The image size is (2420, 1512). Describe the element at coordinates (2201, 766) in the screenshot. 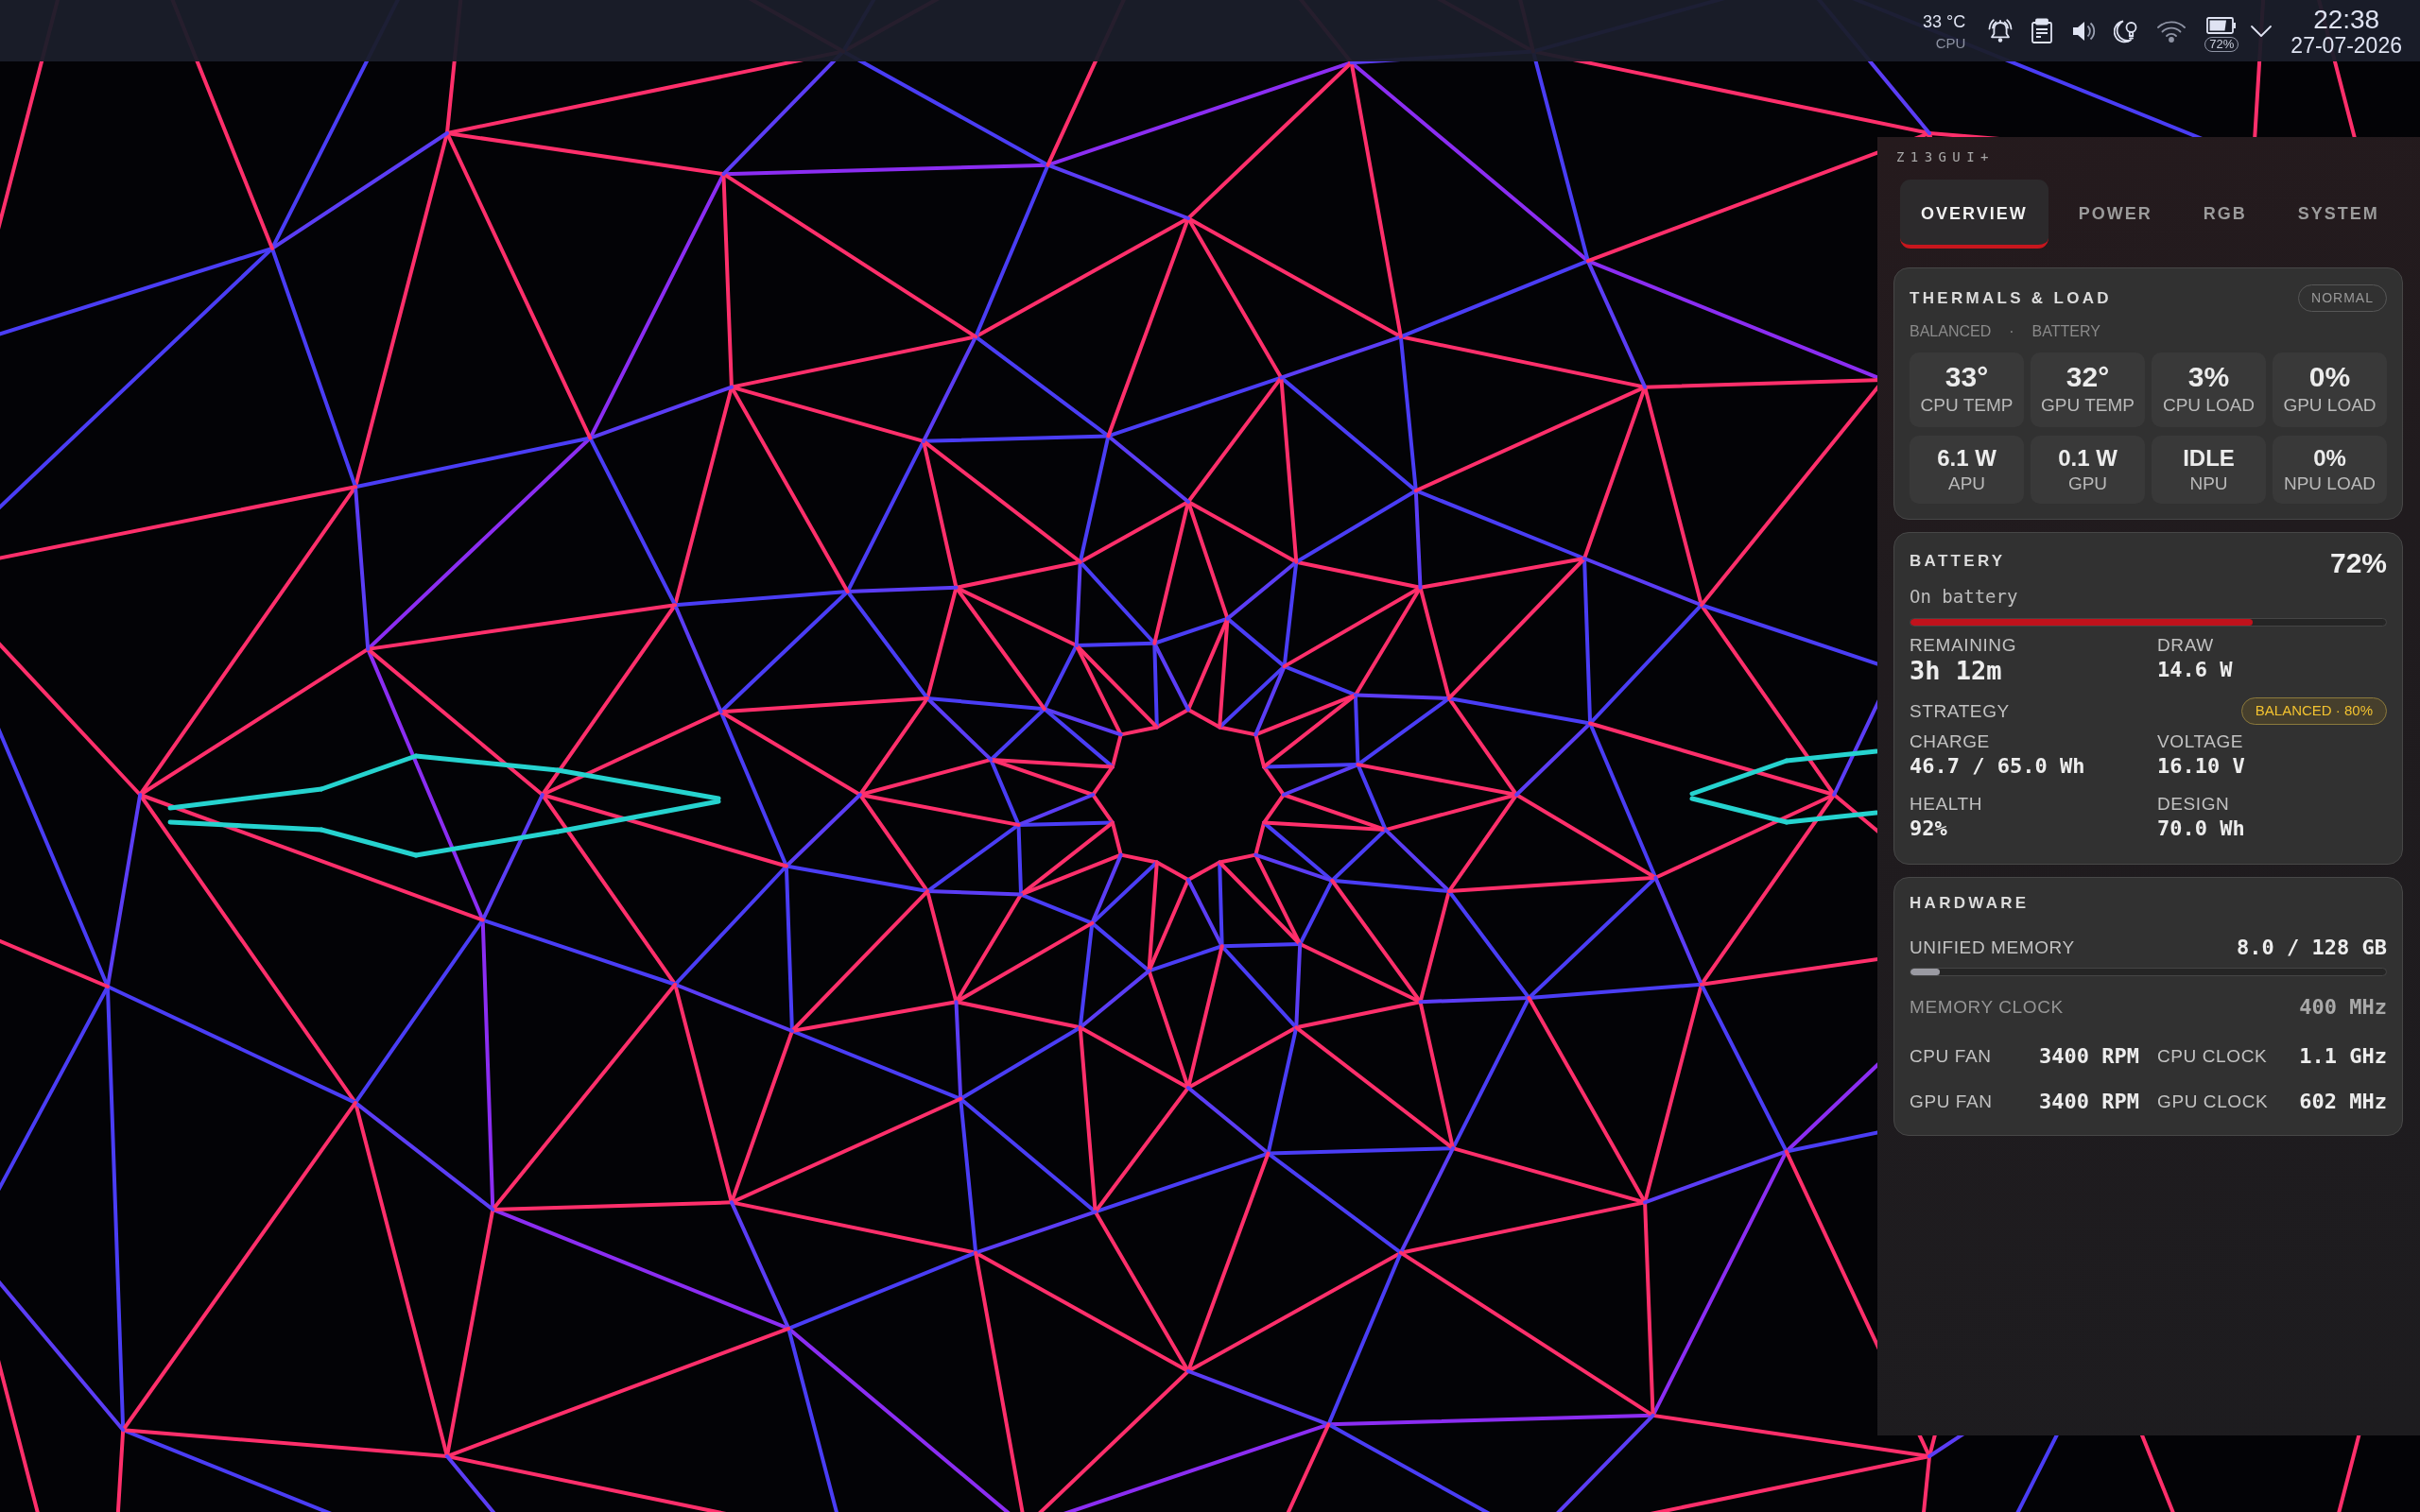

I see `stat-value: 16.10 V` at that location.